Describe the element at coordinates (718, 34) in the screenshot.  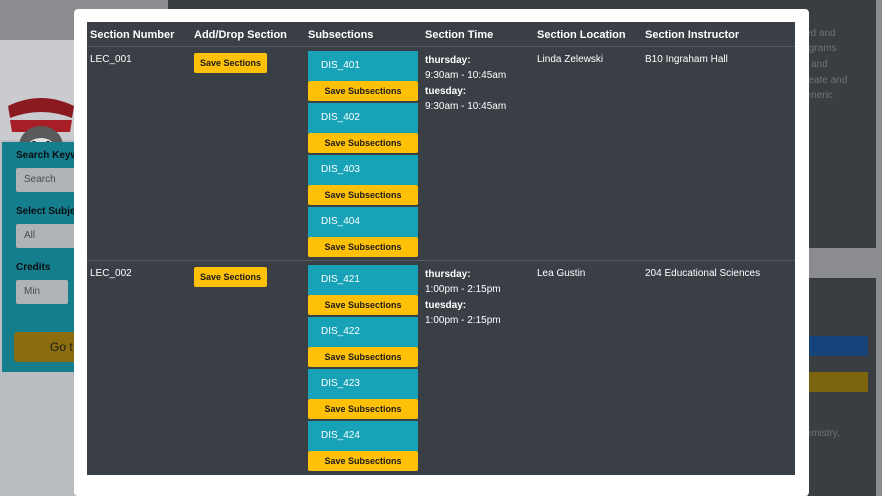
I see `header-section-instructor: Section Instructor` at that location.